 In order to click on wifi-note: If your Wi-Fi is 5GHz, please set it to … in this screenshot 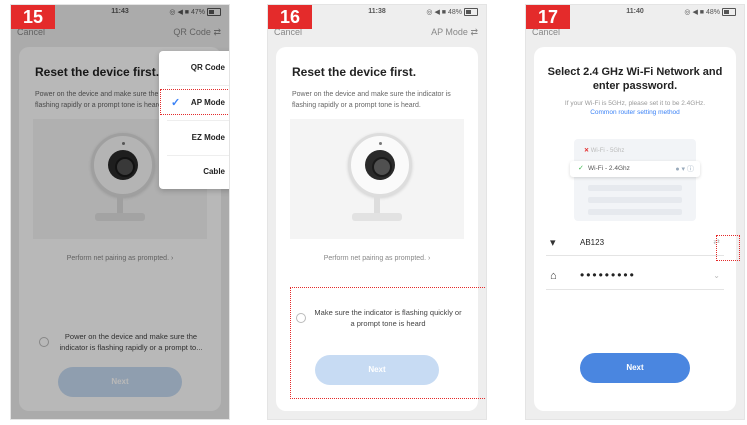, I will do `click(635, 108)`.